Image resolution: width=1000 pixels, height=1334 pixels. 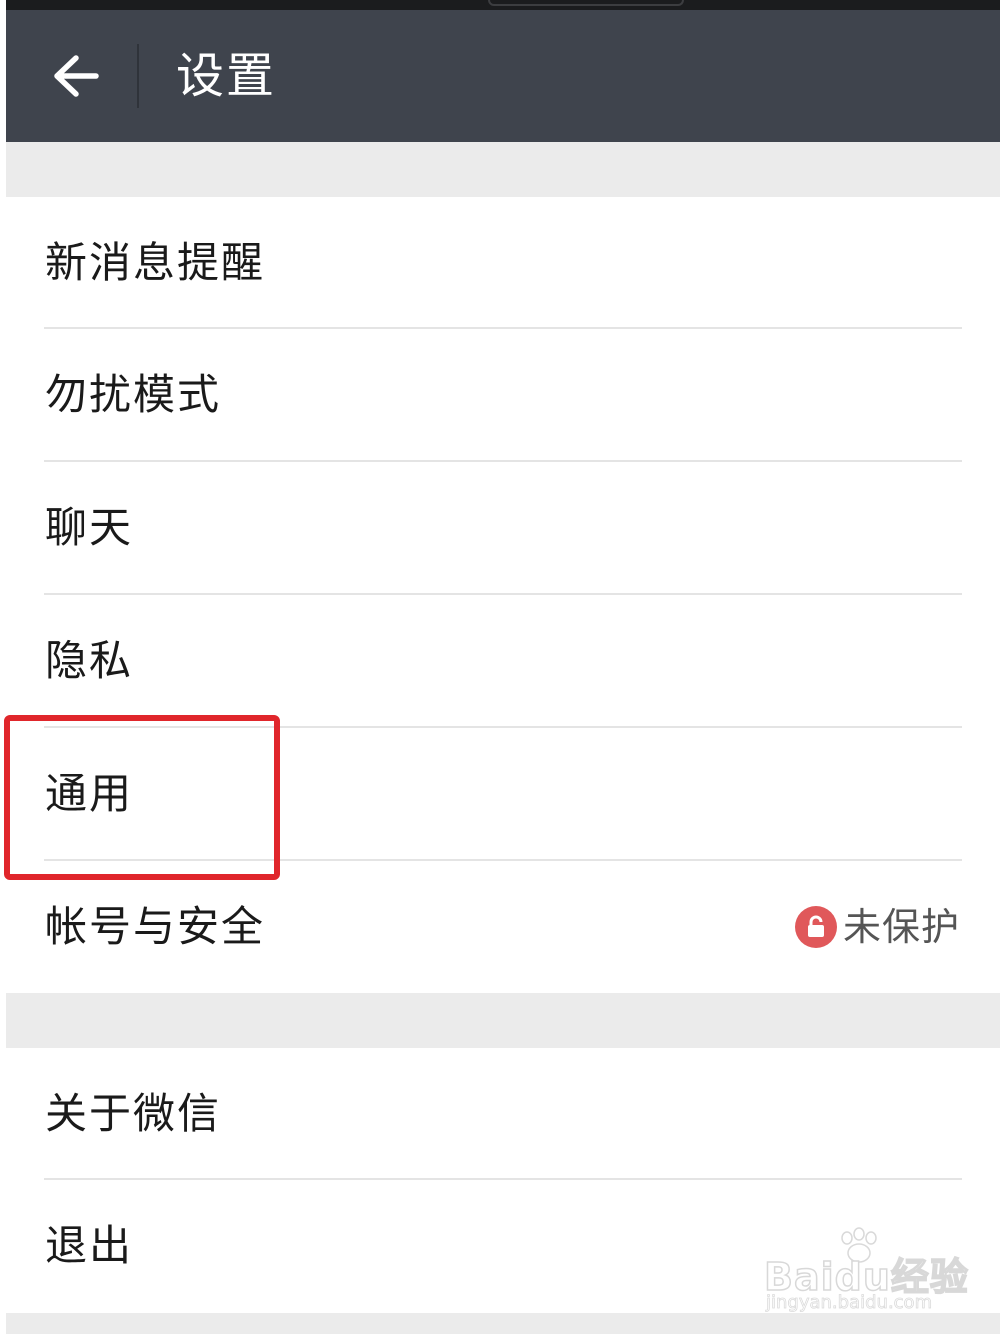 What do you see at coordinates (503, 76) in the screenshot?
I see `navigation-bar: 设置` at bounding box center [503, 76].